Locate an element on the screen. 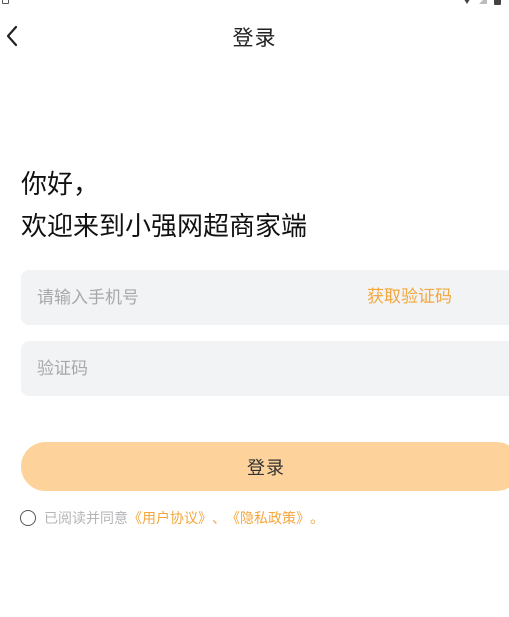 This screenshot has width=509, height=617. status-bar is located at coordinates (254, 4).